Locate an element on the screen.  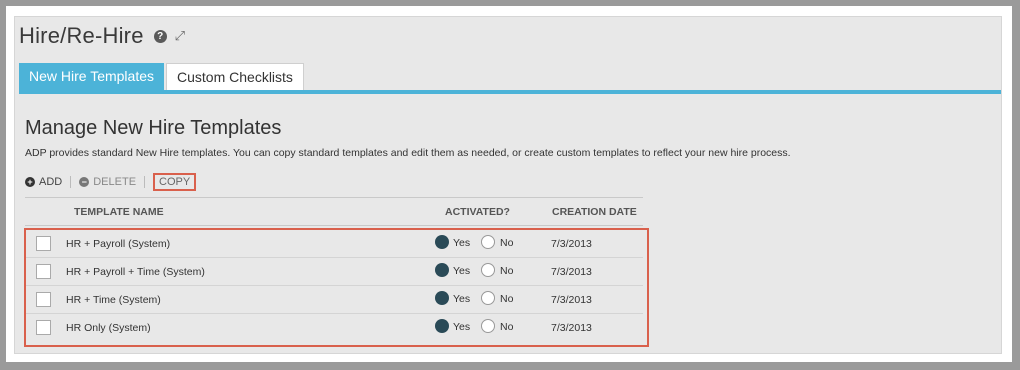
plus-circle-icon: + is located at coordinates (30, 182).